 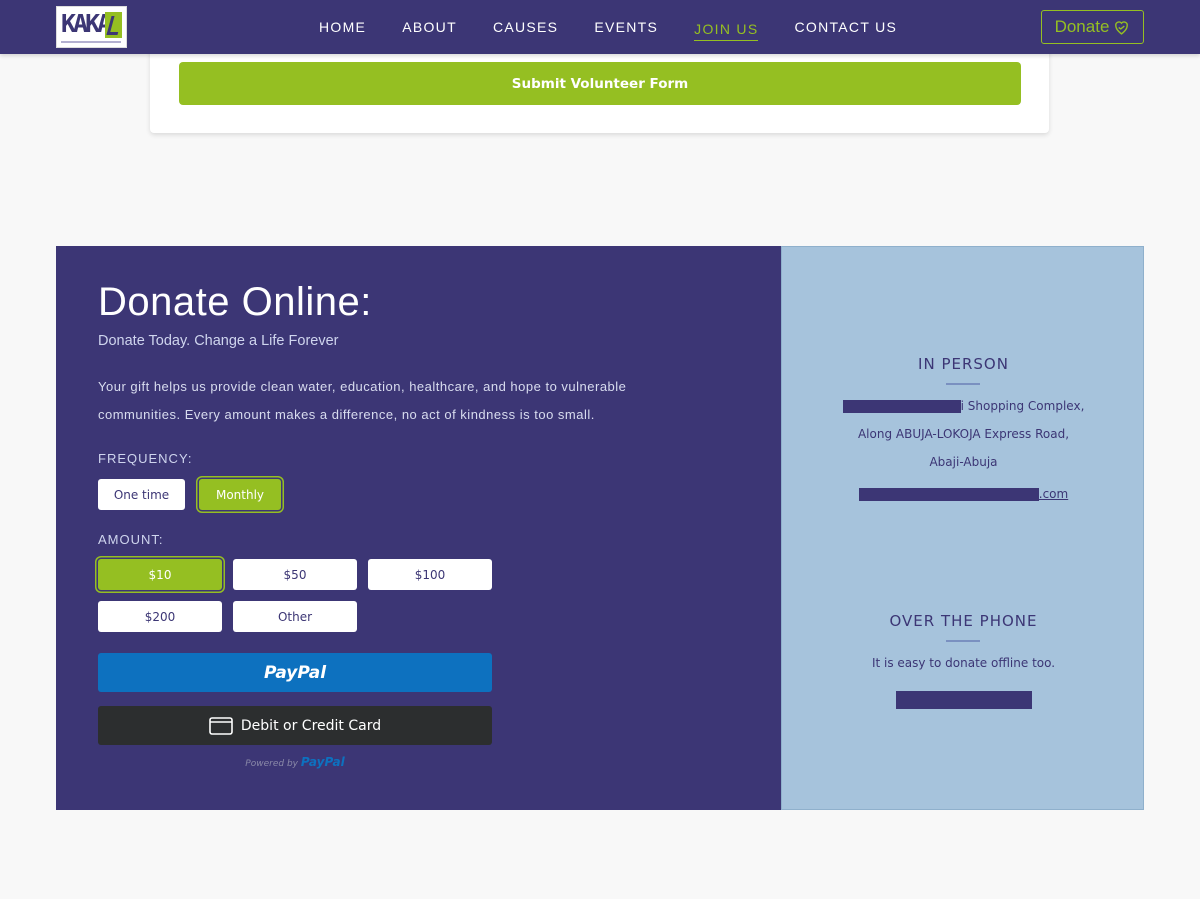 What do you see at coordinates (271, 764) in the screenshot?
I see `powered-by-text: Powered by` at bounding box center [271, 764].